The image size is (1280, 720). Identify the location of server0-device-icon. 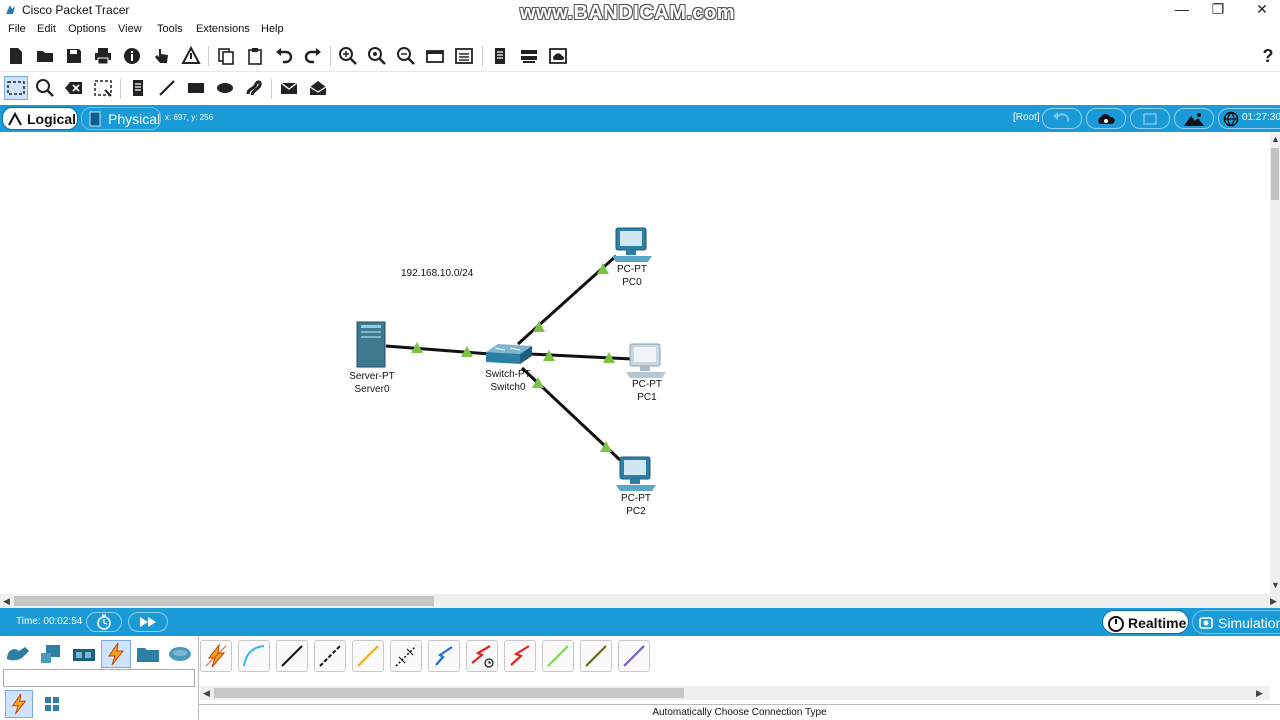
(371, 344).